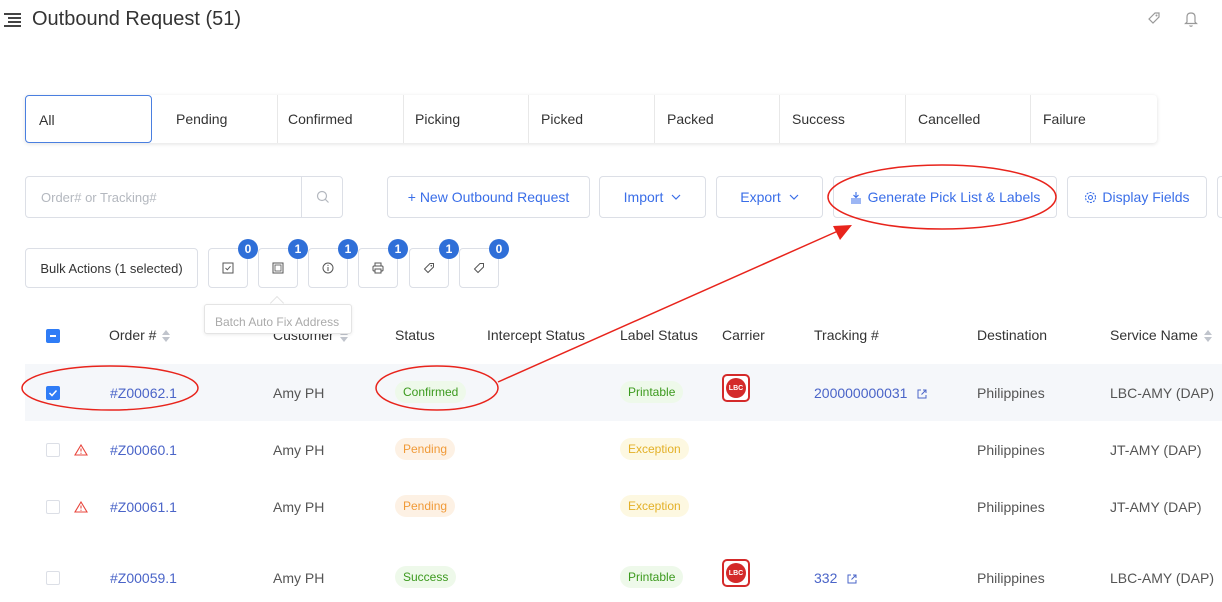 This screenshot has height=602, width=1222. What do you see at coordinates (323, 197) in the screenshot?
I see `search-icon` at bounding box center [323, 197].